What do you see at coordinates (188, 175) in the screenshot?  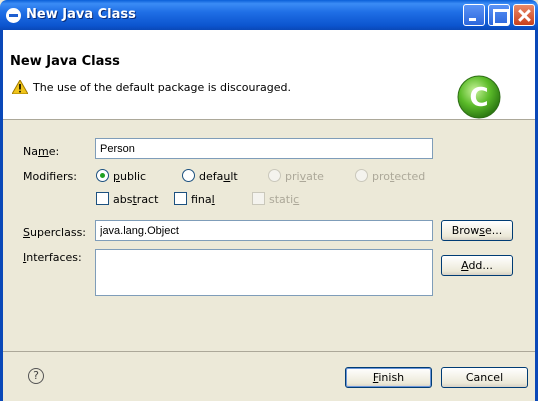 I see `default-radio` at bounding box center [188, 175].